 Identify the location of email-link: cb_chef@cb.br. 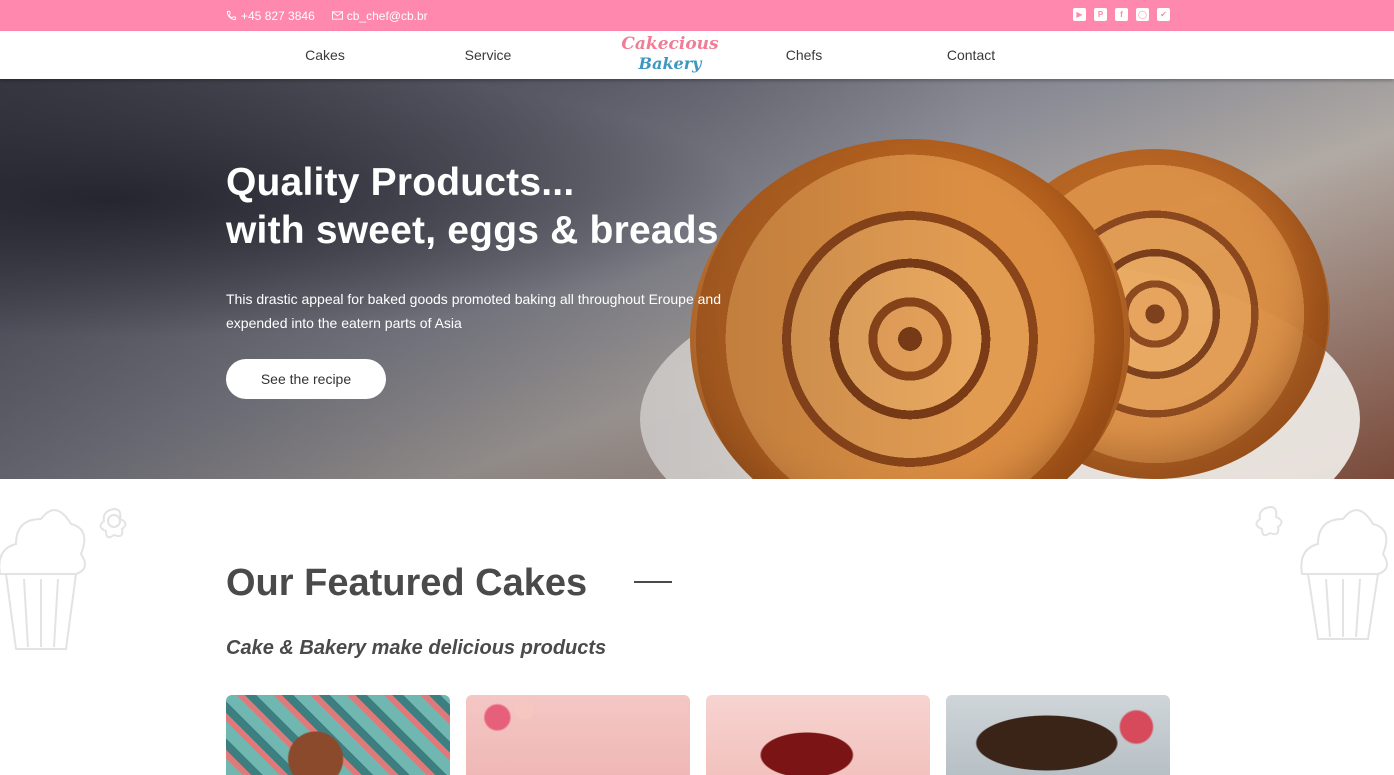
(379, 15).